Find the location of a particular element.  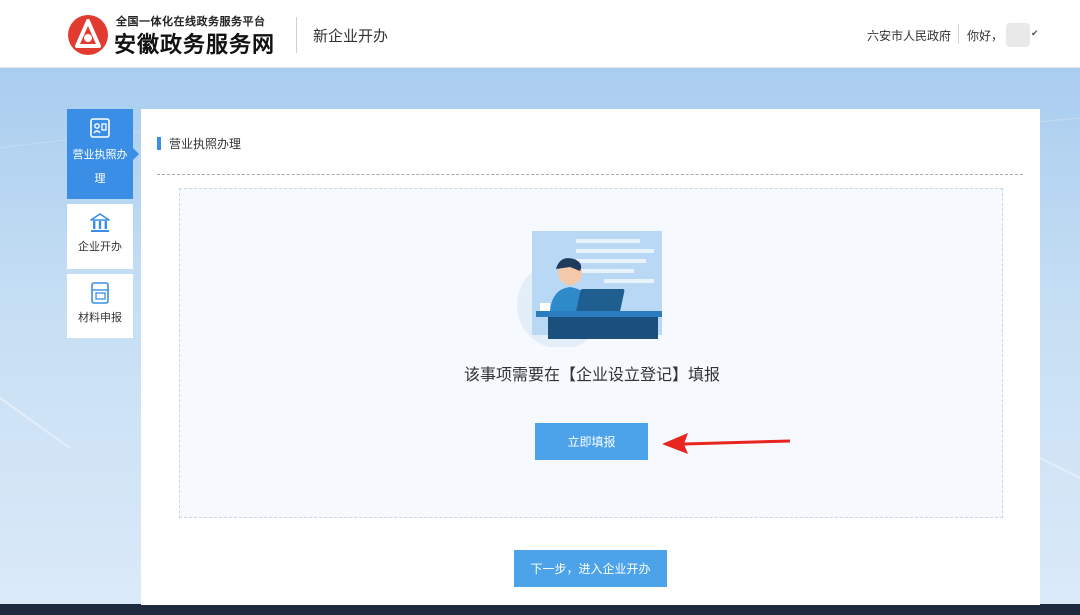

license-icon is located at coordinates (100, 128).